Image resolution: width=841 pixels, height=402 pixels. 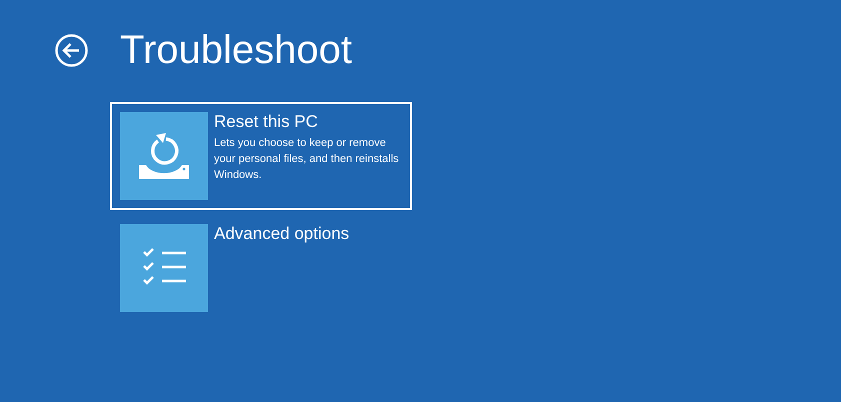 I want to click on option-description: Lets you choose to keep or remove your personal files, and then reinstalls Windows., so click(x=307, y=159).